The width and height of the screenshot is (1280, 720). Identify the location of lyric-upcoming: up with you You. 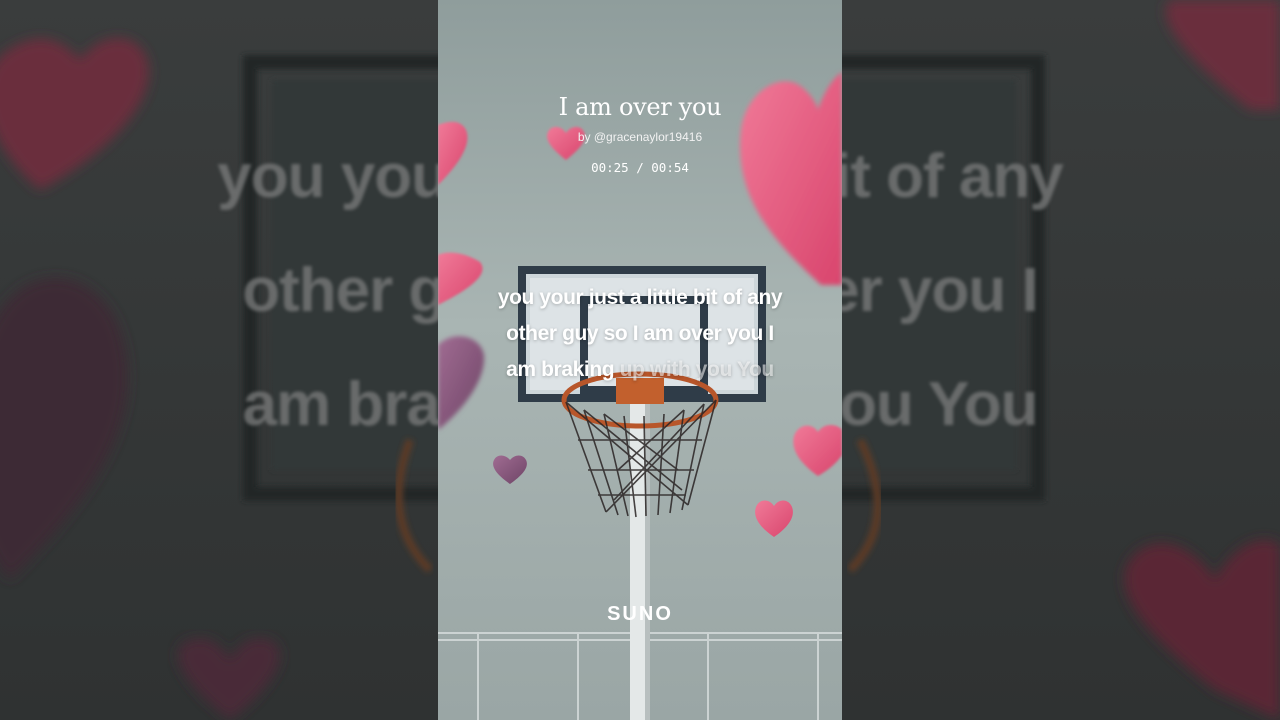
(697, 369).